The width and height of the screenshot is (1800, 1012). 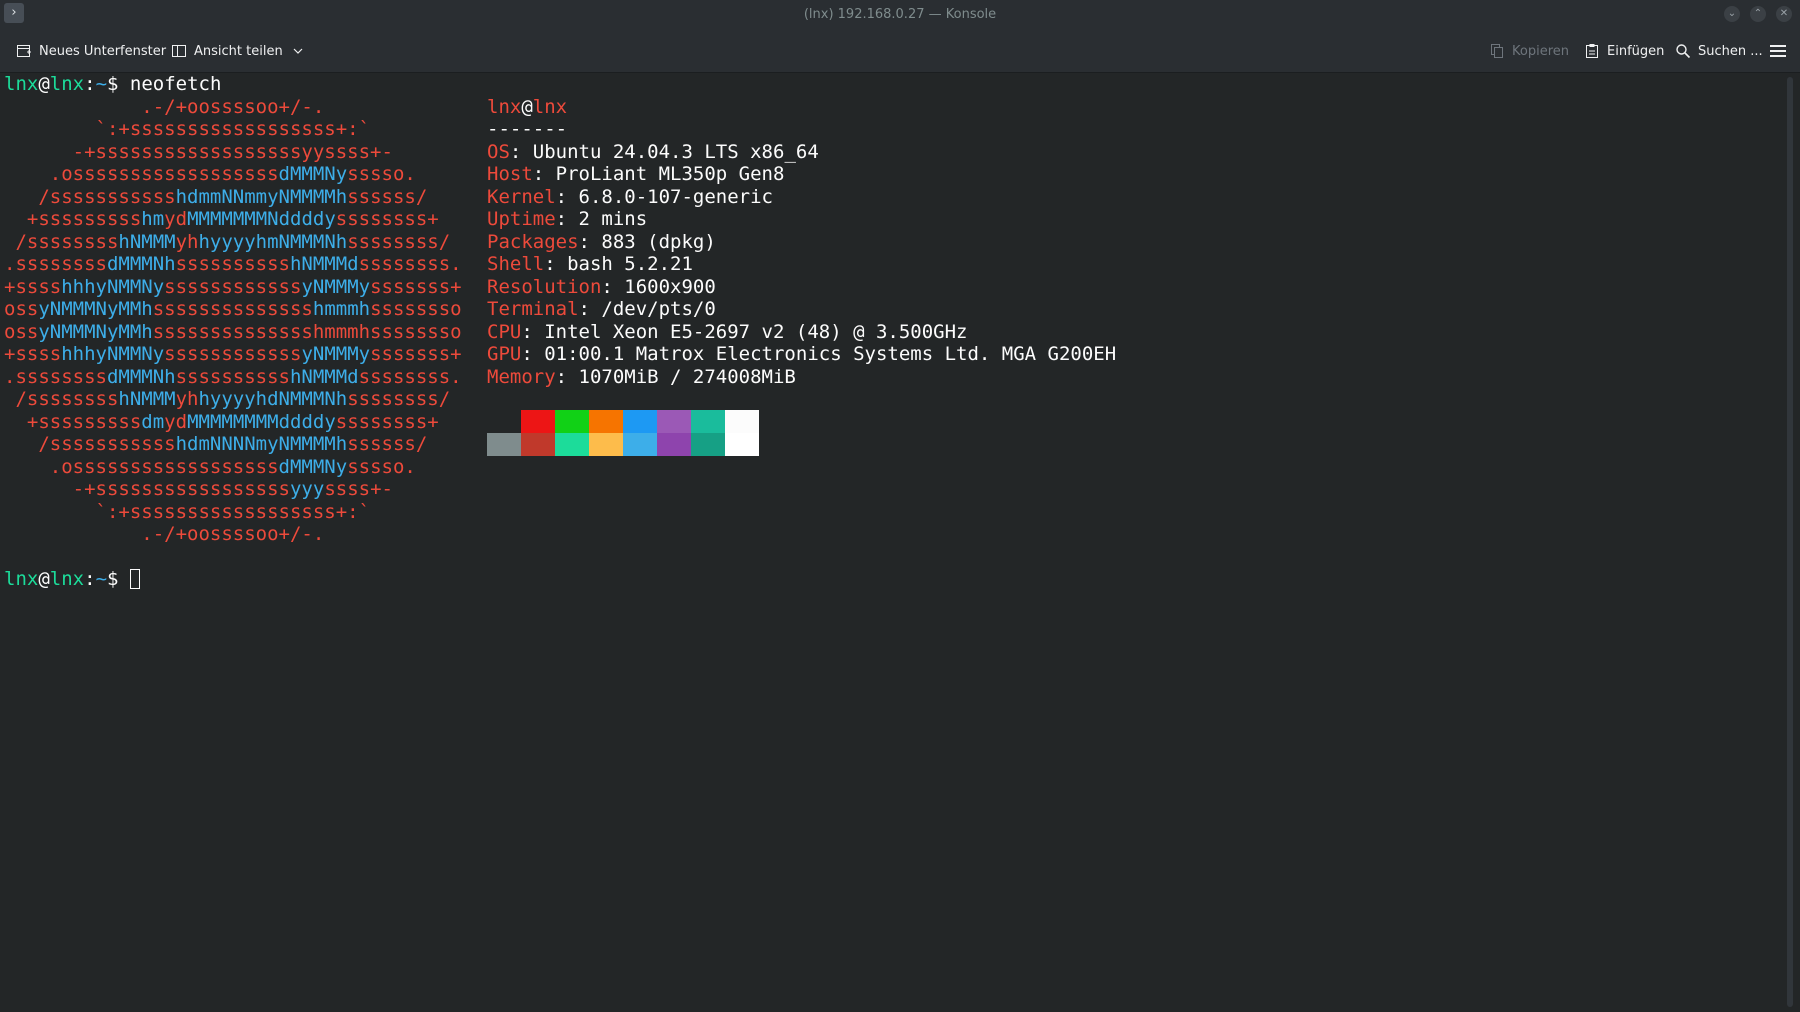 What do you see at coordinates (1784, 14) in the screenshot?
I see `close-button: ✕` at bounding box center [1784, 14].